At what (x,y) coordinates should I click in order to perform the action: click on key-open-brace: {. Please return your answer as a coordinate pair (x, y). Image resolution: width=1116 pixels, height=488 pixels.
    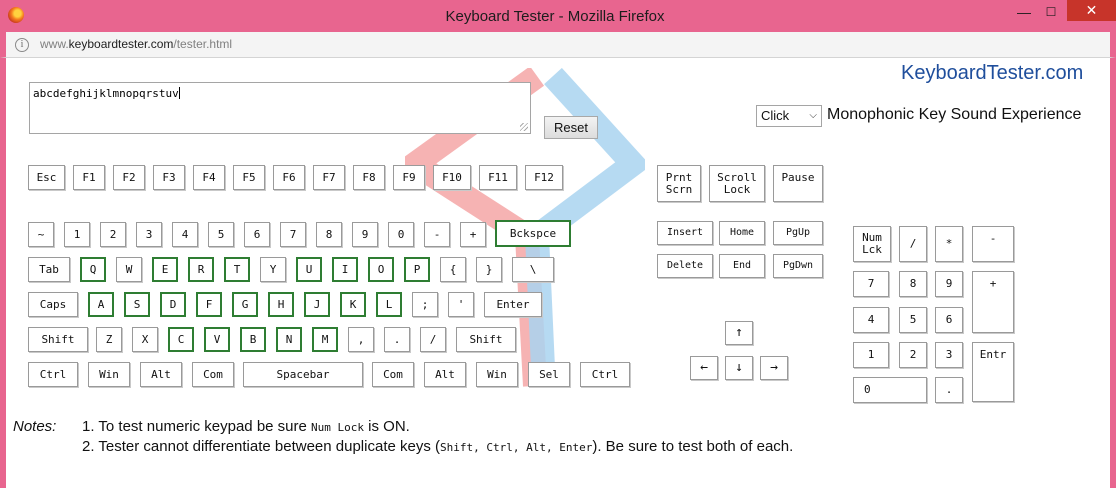
    Looking at the image, I should click on (453, 269).